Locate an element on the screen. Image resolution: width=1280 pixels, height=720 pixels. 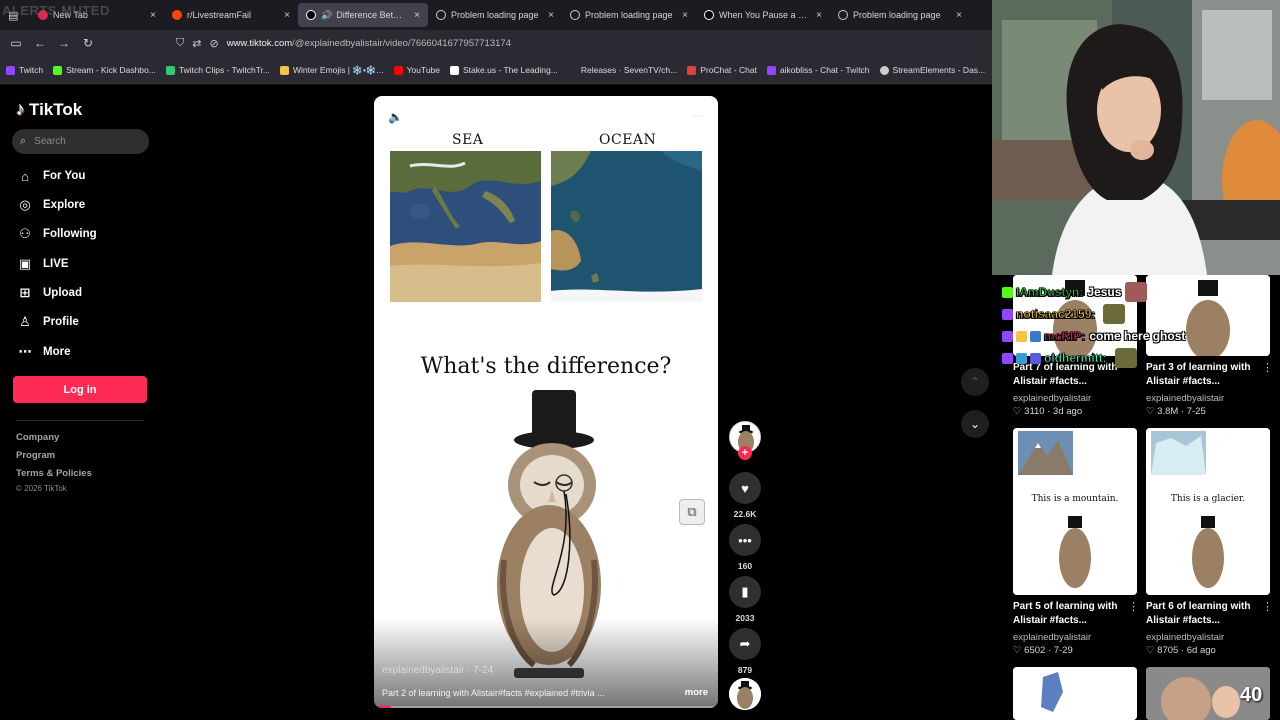
tiktok-logo: ♪ TikTok is located at coordinates (49, 109).